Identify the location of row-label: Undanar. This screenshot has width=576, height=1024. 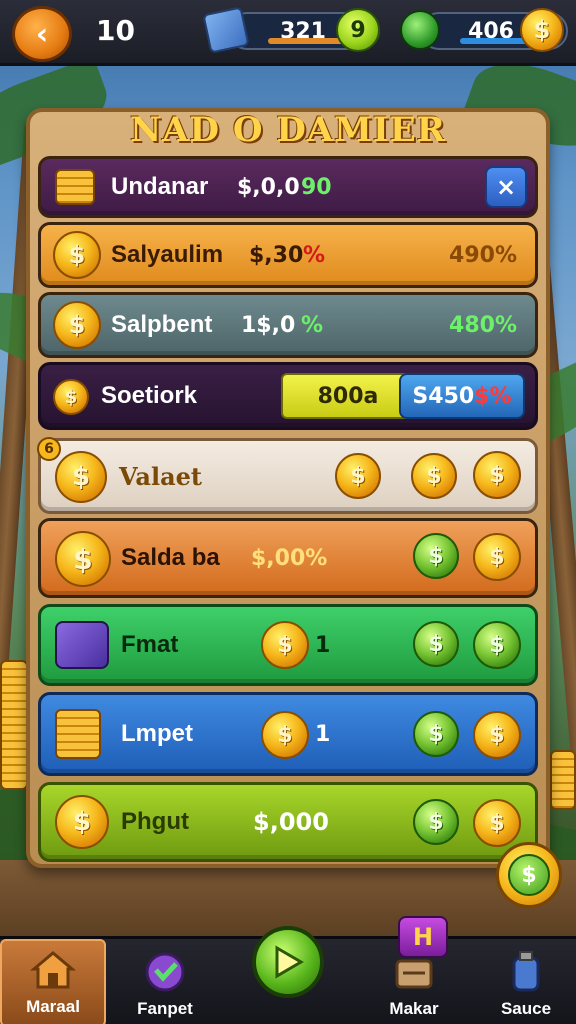
(160, 186).